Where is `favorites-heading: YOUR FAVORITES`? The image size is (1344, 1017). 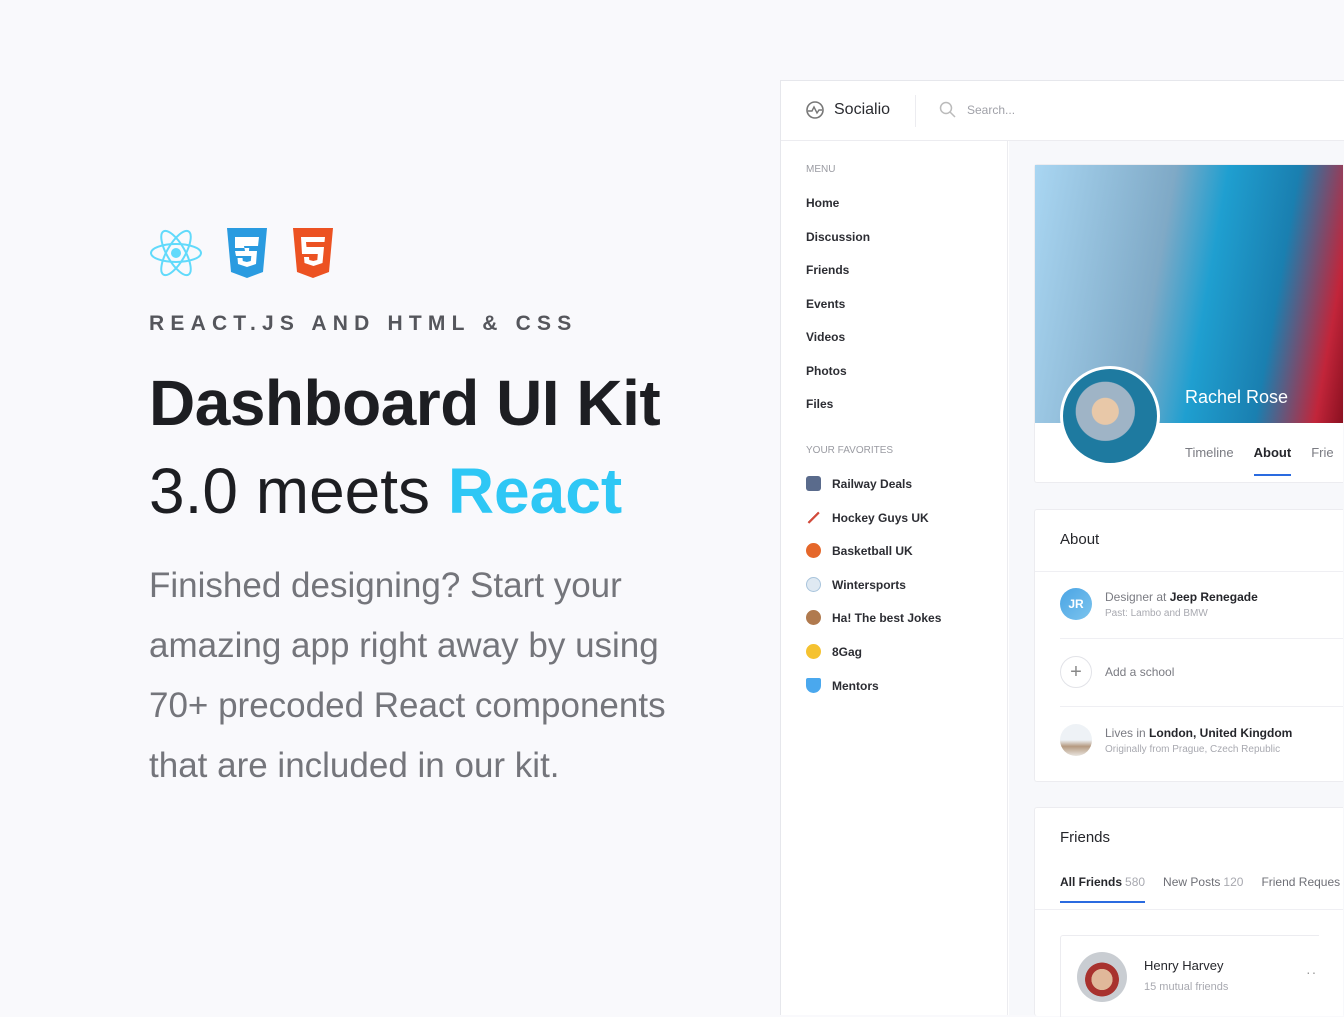 favorites-heading: YOUR FAVORITES is located at coordinates (850, 450).